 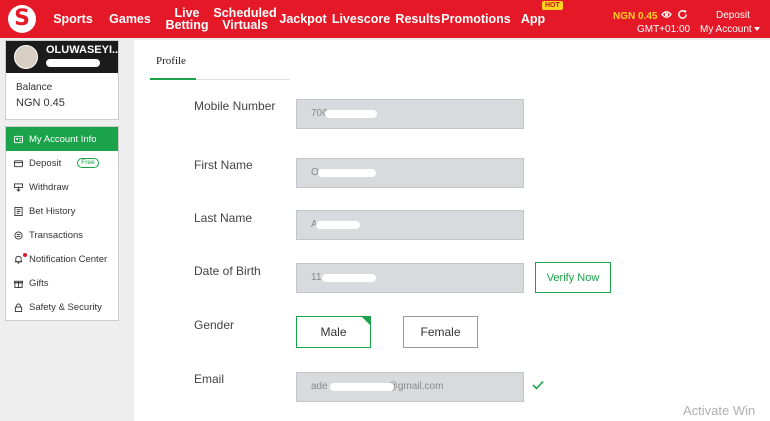 What do you see at coordinates (417, 19) in the screenshot?
I see `nav-results: Results` at bounding box center [417, 19].